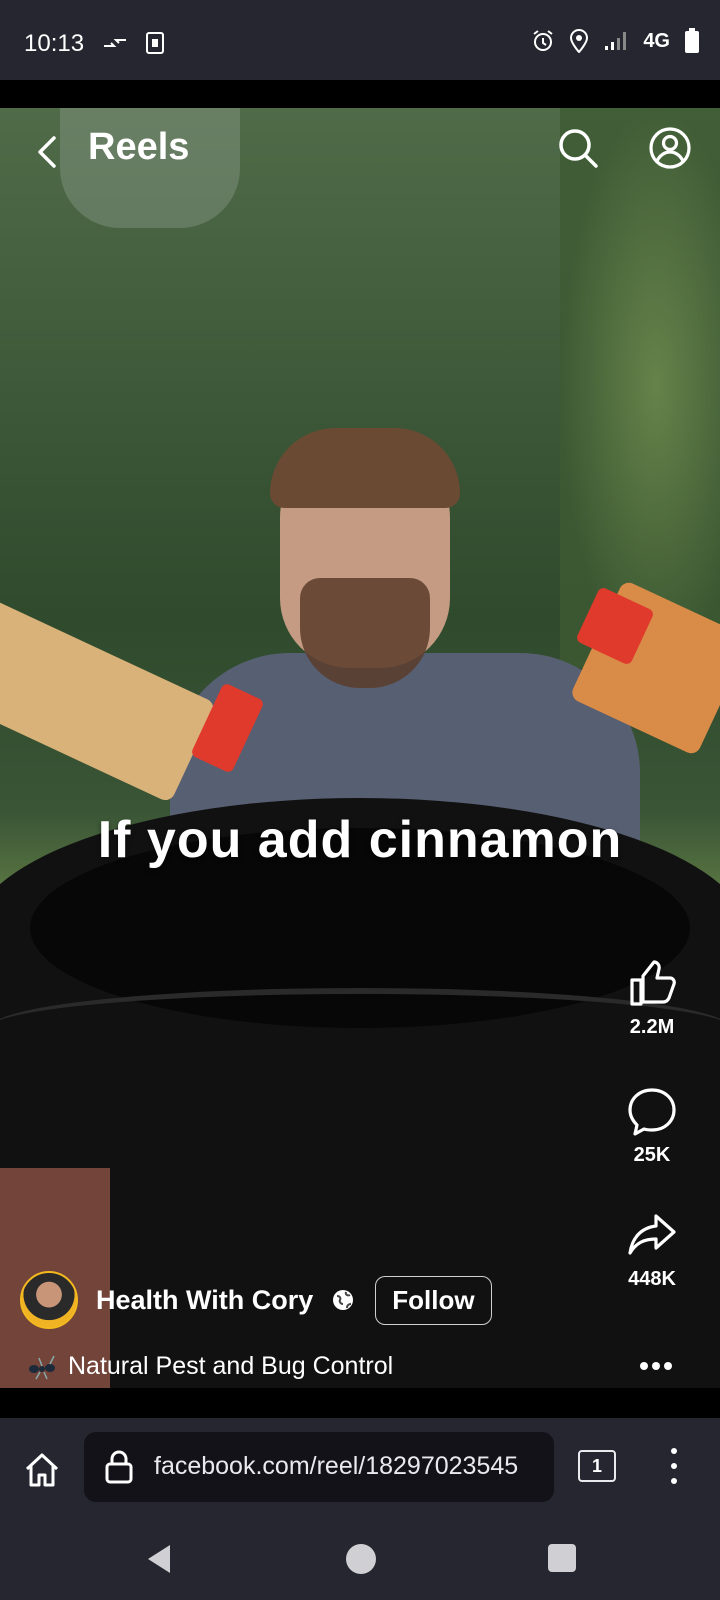 The image size is (720, 1600). I want to click on search-icon, so click(578, 148).